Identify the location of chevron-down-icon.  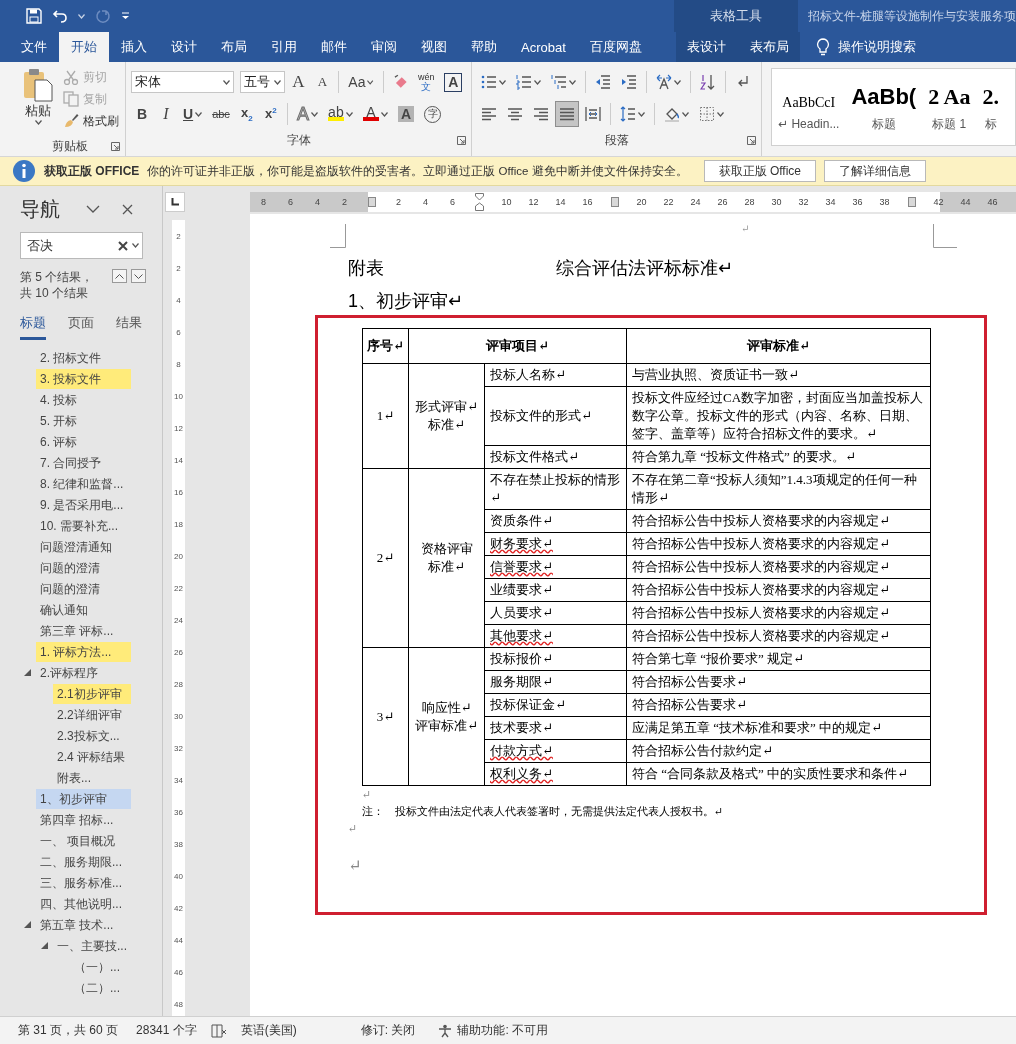
(93, 209).